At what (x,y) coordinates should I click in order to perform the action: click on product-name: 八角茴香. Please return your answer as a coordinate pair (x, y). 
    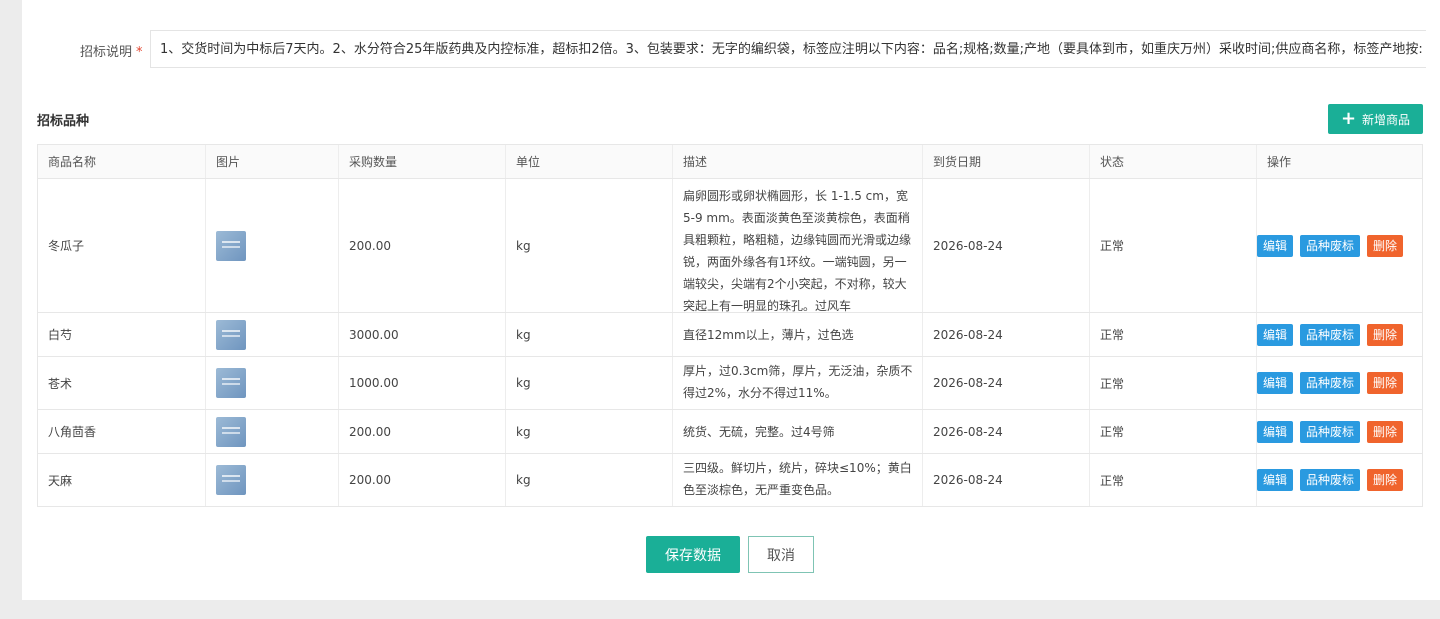
    Looking at the image, I should click on (121, 431).